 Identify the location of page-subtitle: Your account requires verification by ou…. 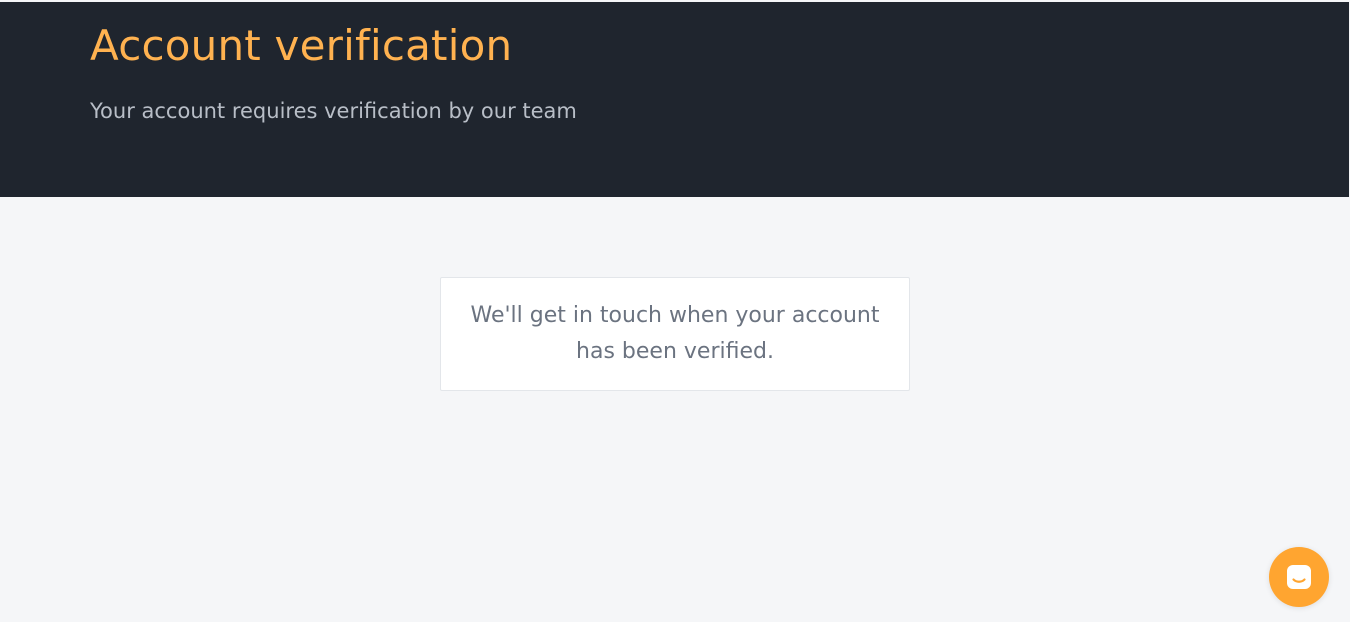
(333, 111).